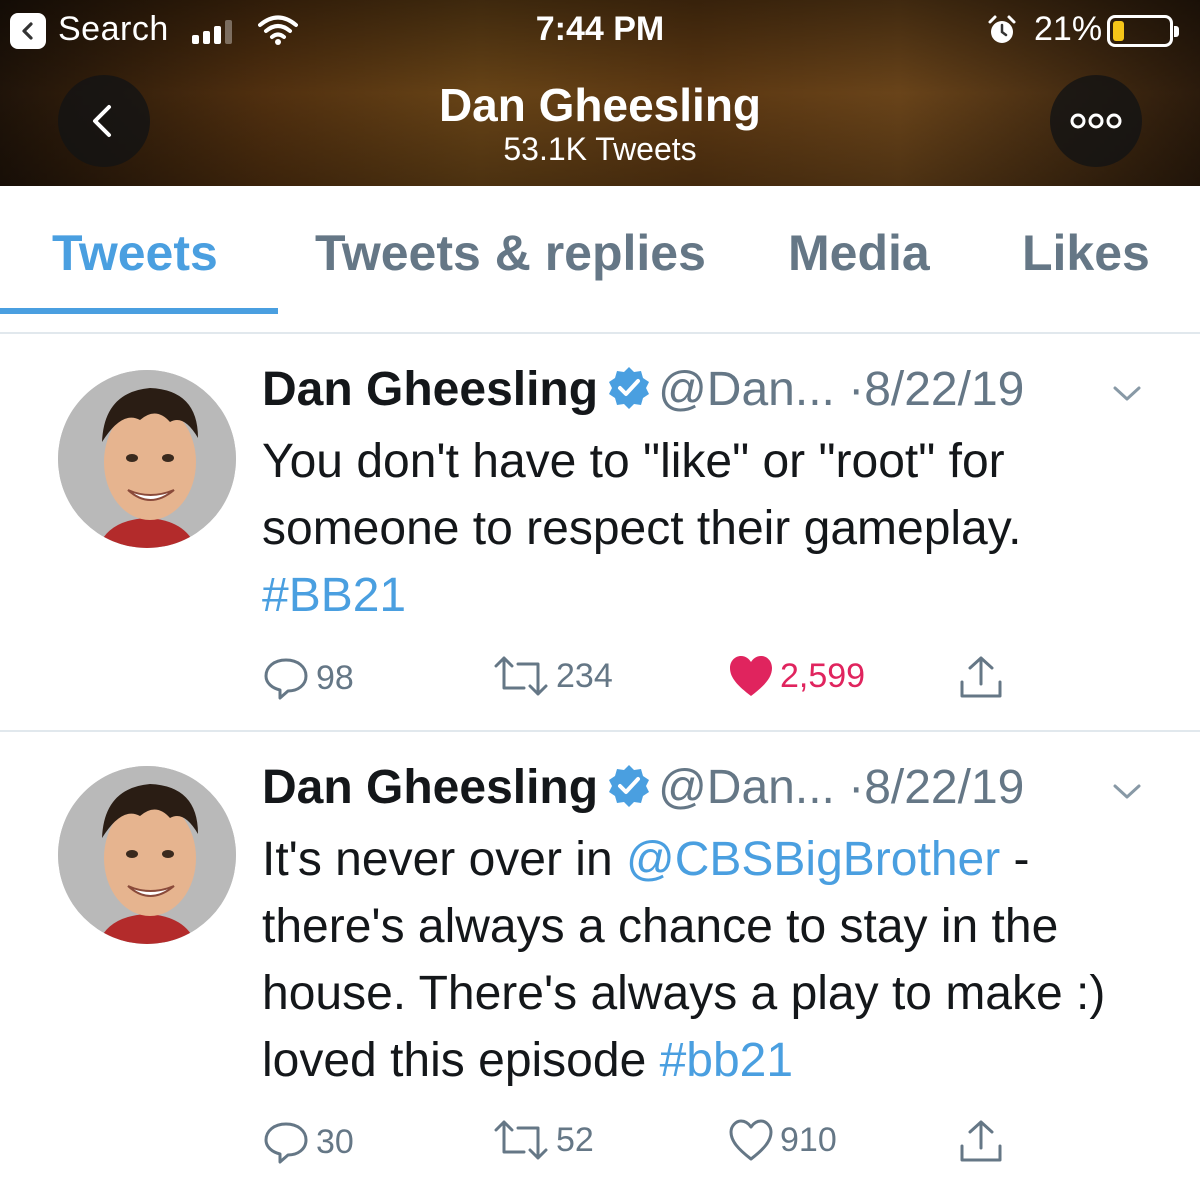 This screenshot has height=1194, width=1200. I want to click on active-tab-indicator, so click(139, 311).